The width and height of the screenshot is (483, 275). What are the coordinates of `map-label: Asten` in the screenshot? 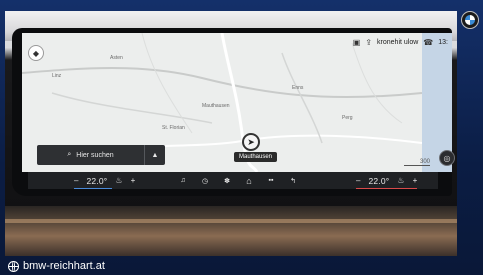 It's located at (116, 58).